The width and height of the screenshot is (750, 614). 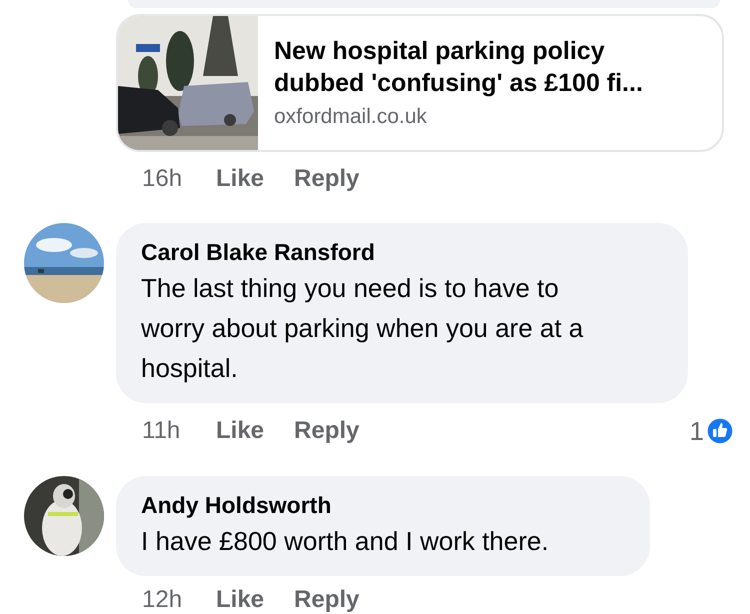 I want to click on comment-text: The last thing you need is to have to worry about parking when you are at a hospital., so click(x=362, y=328).